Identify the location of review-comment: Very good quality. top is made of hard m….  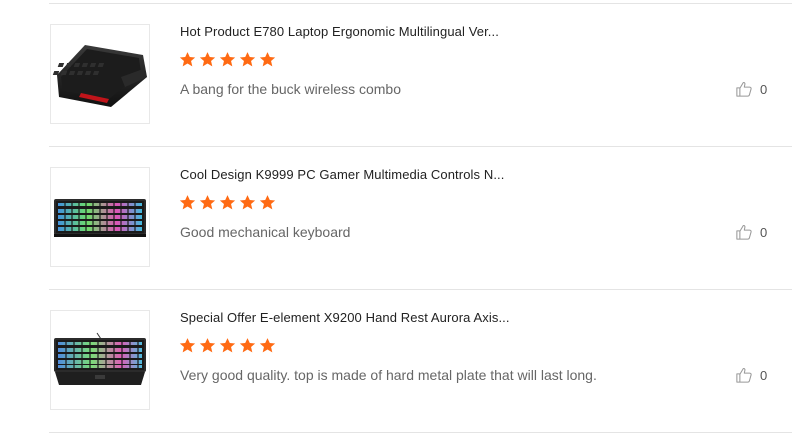
(388, 375).